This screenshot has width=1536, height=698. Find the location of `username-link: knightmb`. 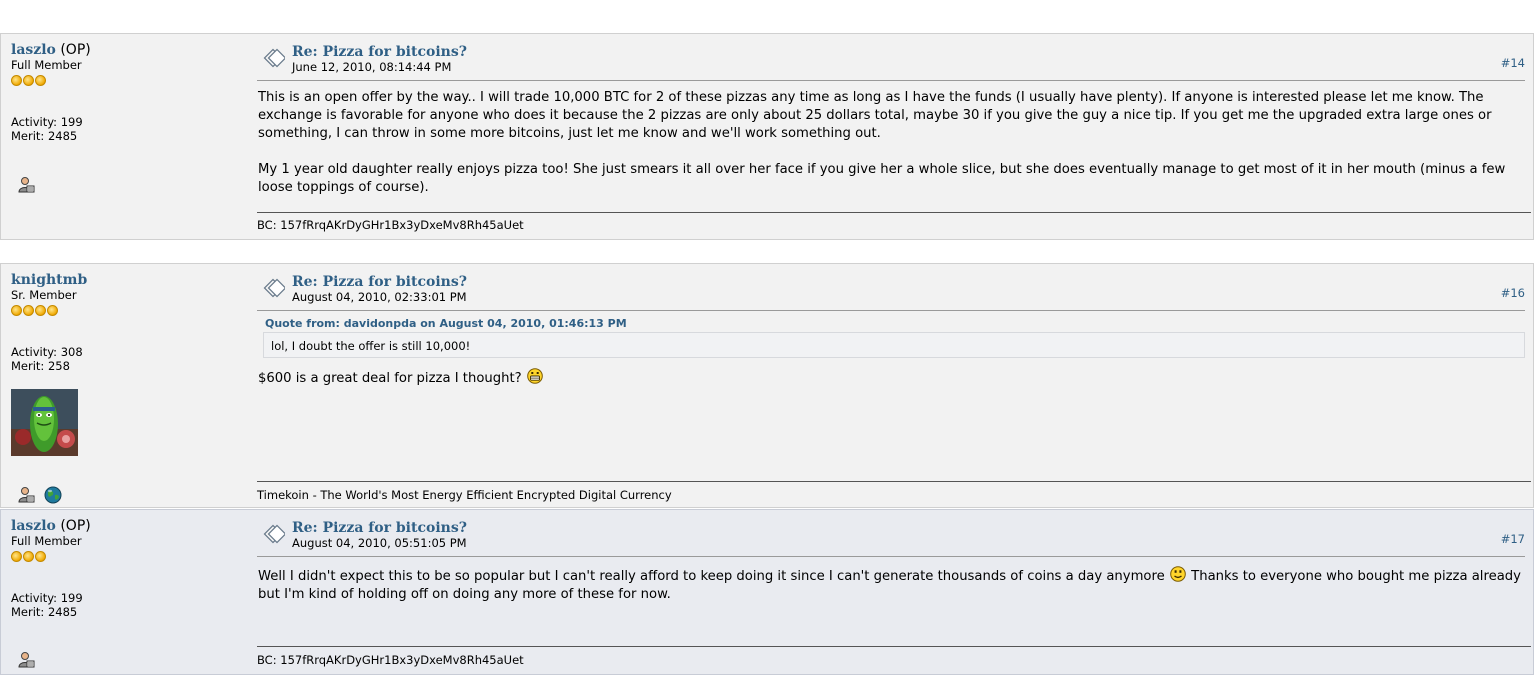

username-link: knightmb is located at coordinates (49, 280).